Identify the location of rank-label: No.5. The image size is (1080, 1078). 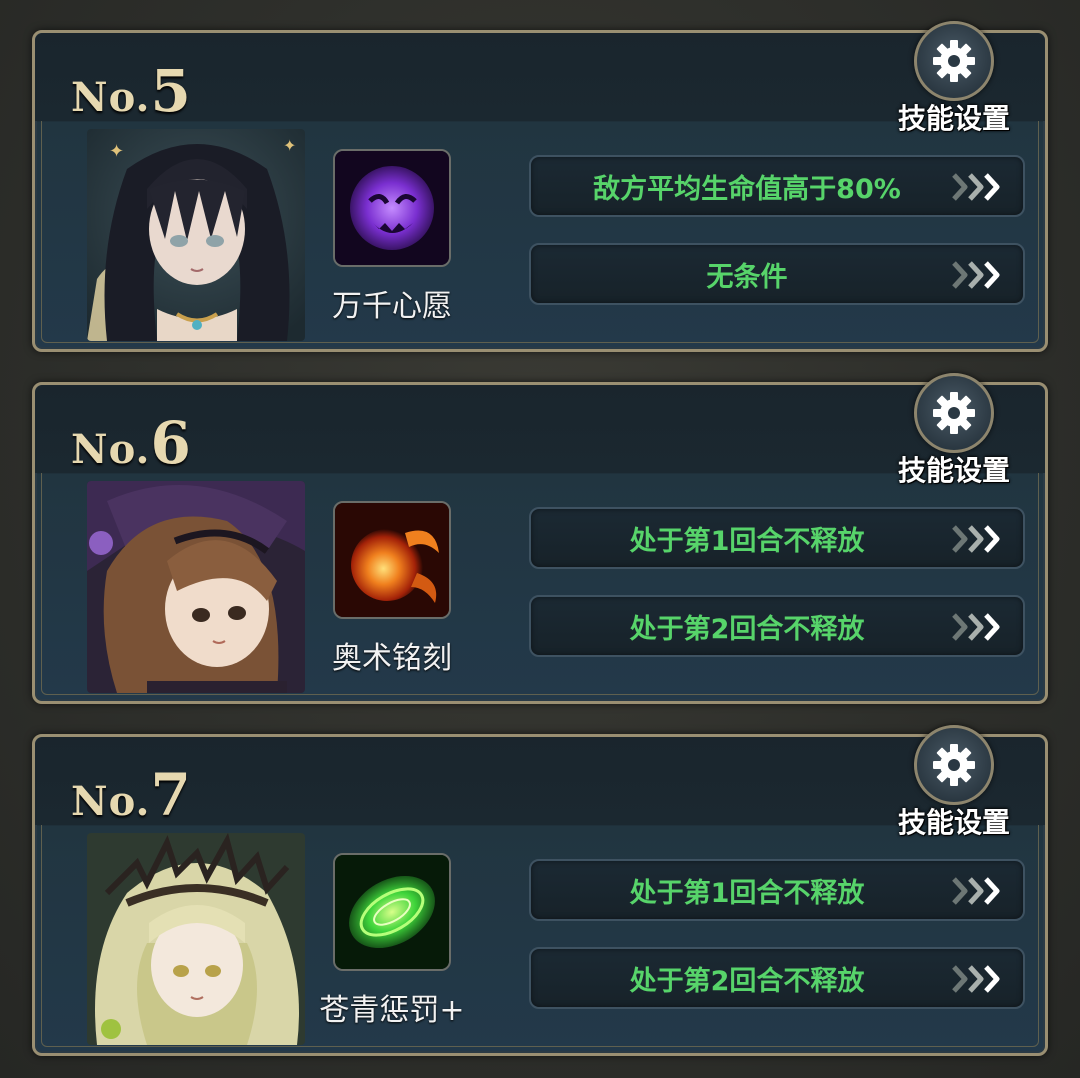
(131, 91).